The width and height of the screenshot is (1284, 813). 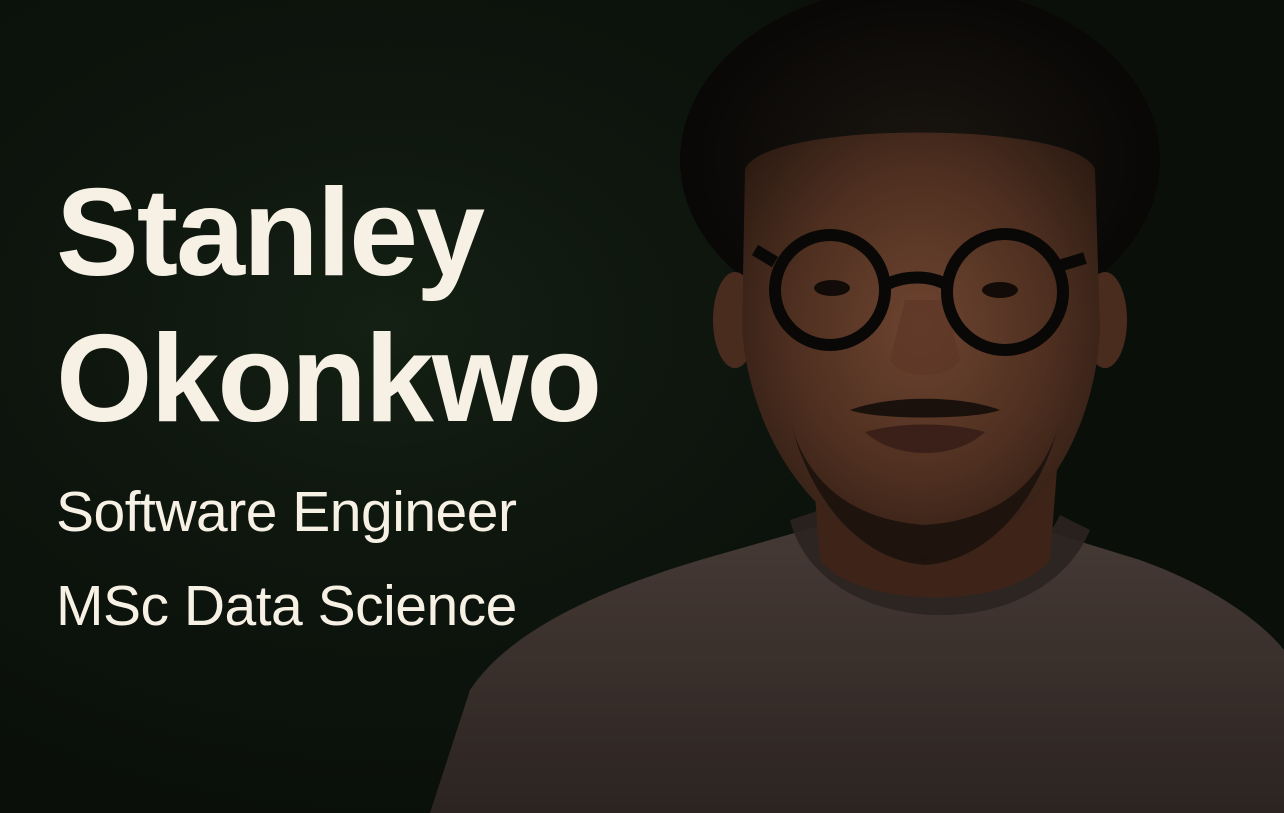 I want to click on degree: MSc Data Science, so click(x=286, y=606).